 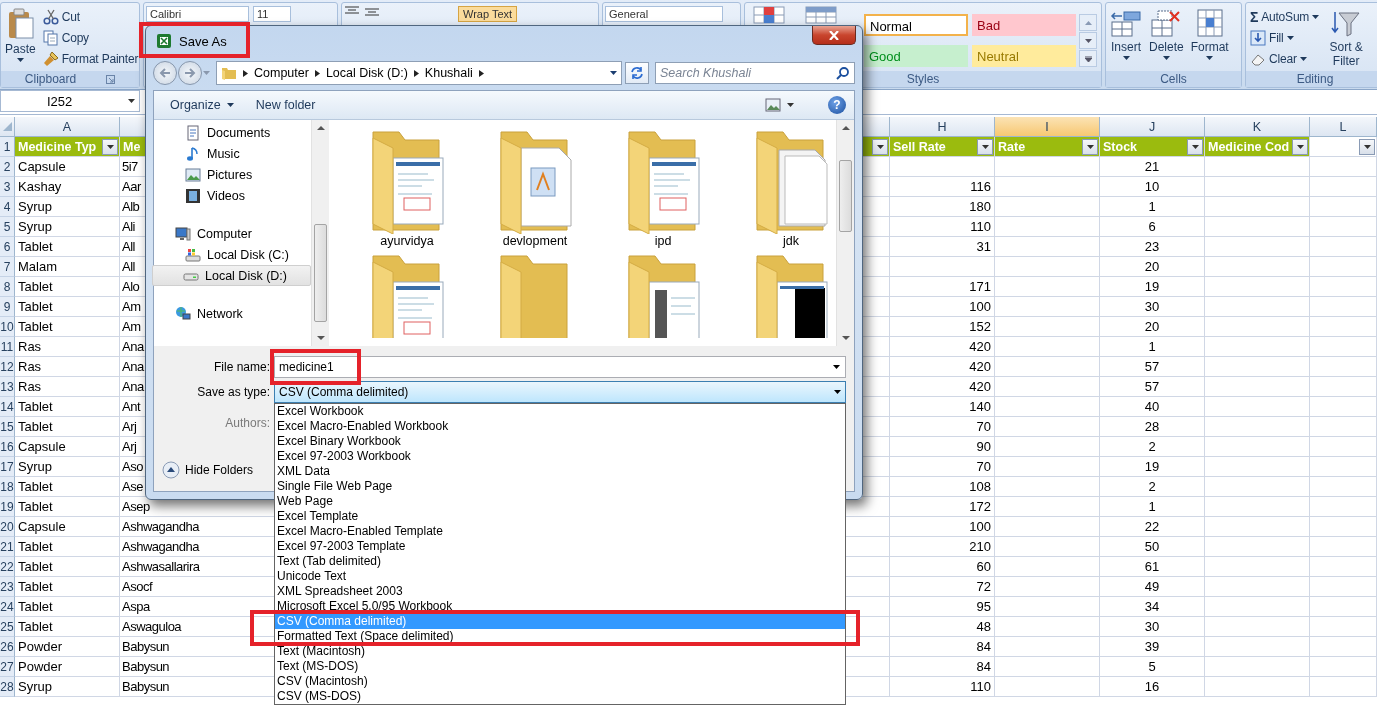 I want to click on column-letter: H, so click(x=942, y=127).